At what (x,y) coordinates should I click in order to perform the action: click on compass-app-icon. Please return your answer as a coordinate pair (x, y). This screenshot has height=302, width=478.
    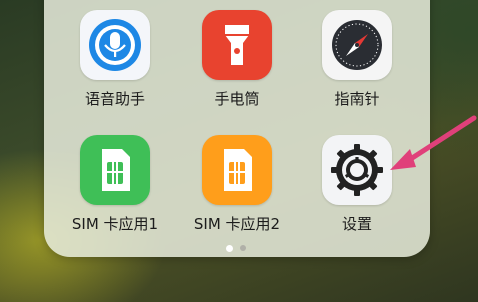
    Looking at the image, I should click on (357, 45).